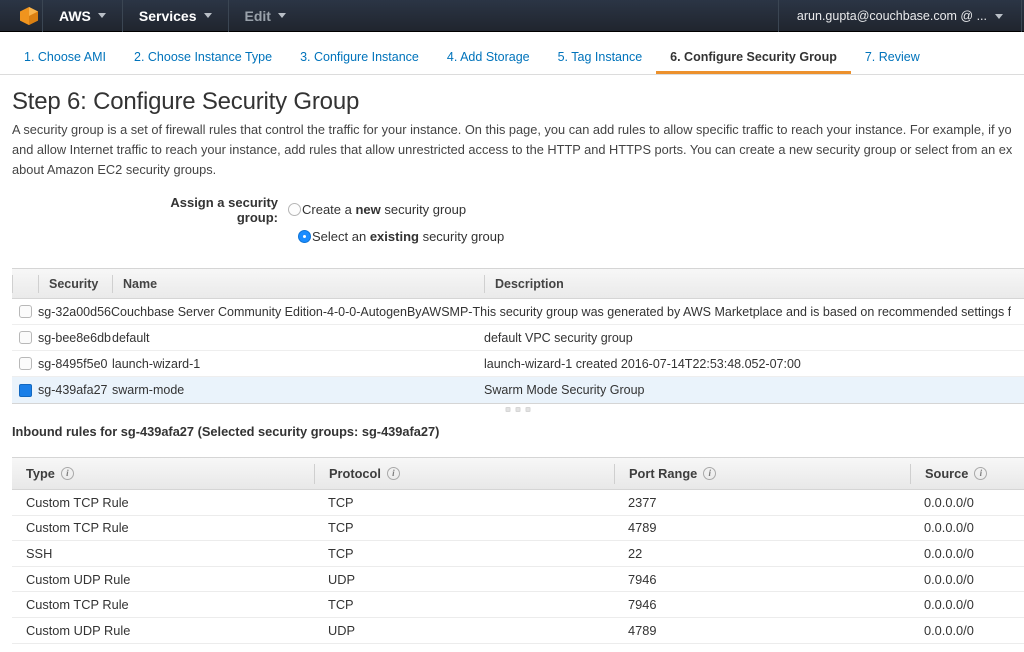 The image size is (1024, 652). What do you see at coordinates (754, 283) in the screenshot?
I see `header-description: Description` at bounding box center [754, 283].